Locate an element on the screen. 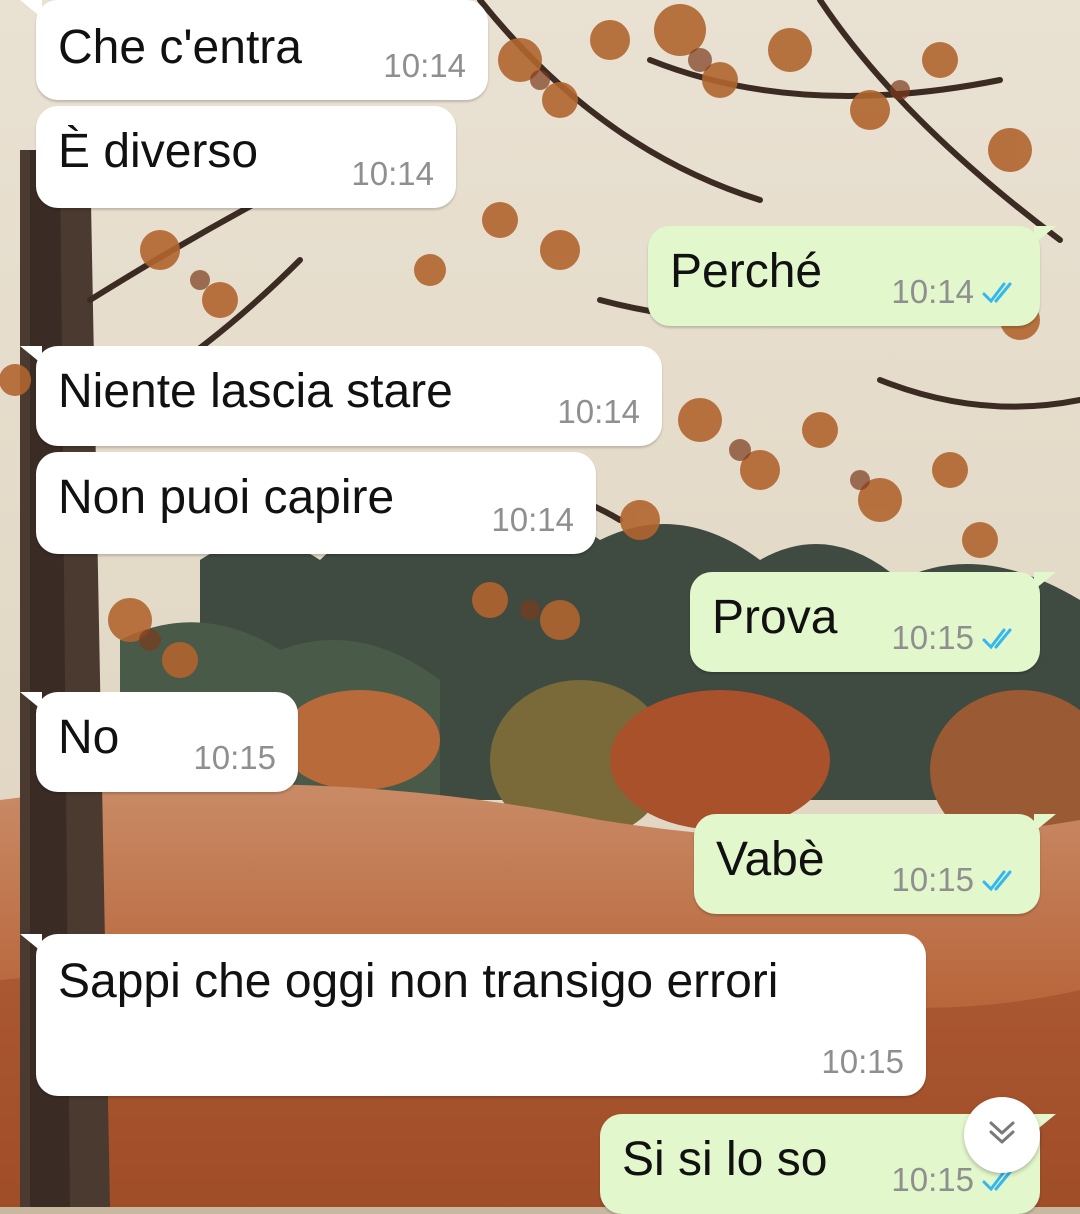  message-text: Perché is located at coordinates (746, 271).